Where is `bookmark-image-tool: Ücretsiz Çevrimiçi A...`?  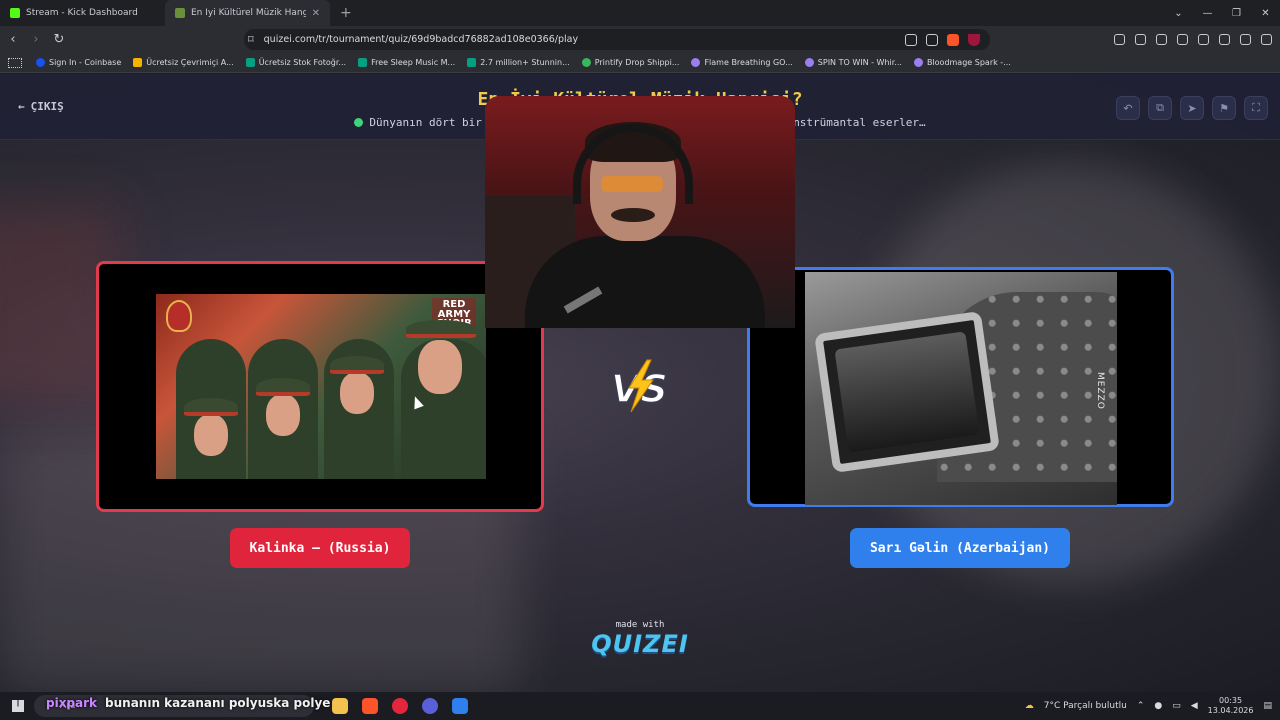 bookmark-image-tool: Ücretsiz Çevrimiçi A... is located at coordinates (183, 62).